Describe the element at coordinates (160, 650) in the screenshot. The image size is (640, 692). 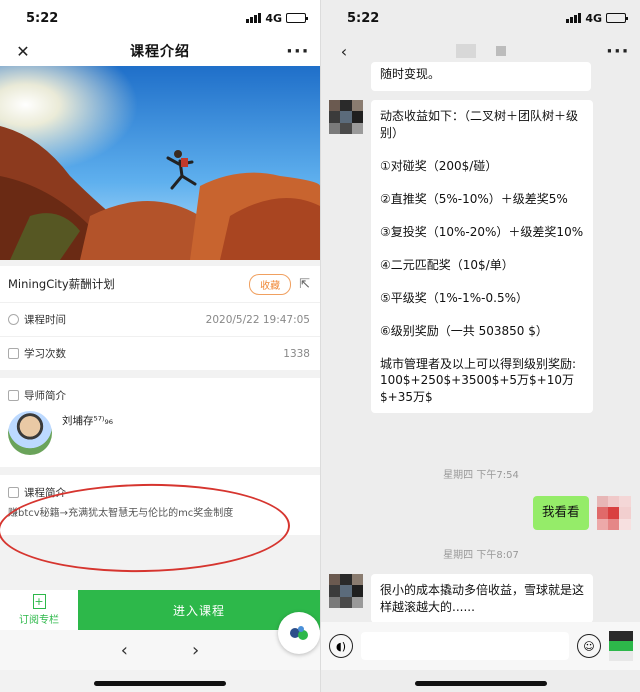
I see `browser-nav: ‹ ›` at that location.